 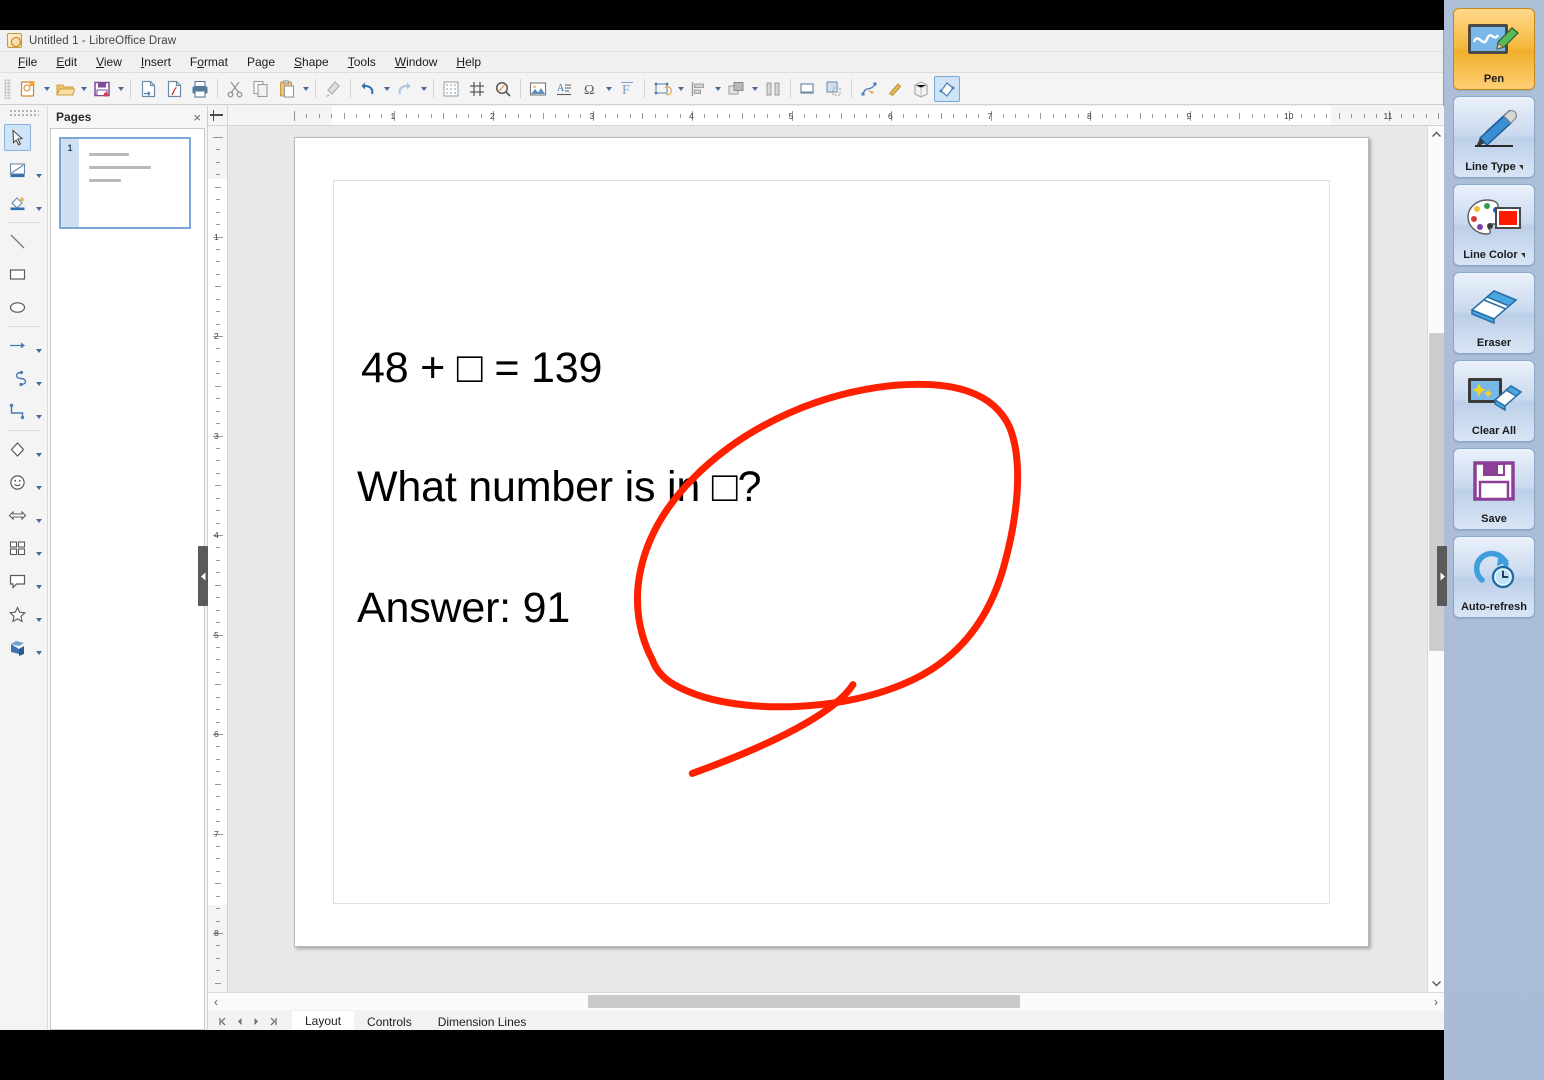 I want to click on flowchart-tool-icon, so click(x=17, y=548).